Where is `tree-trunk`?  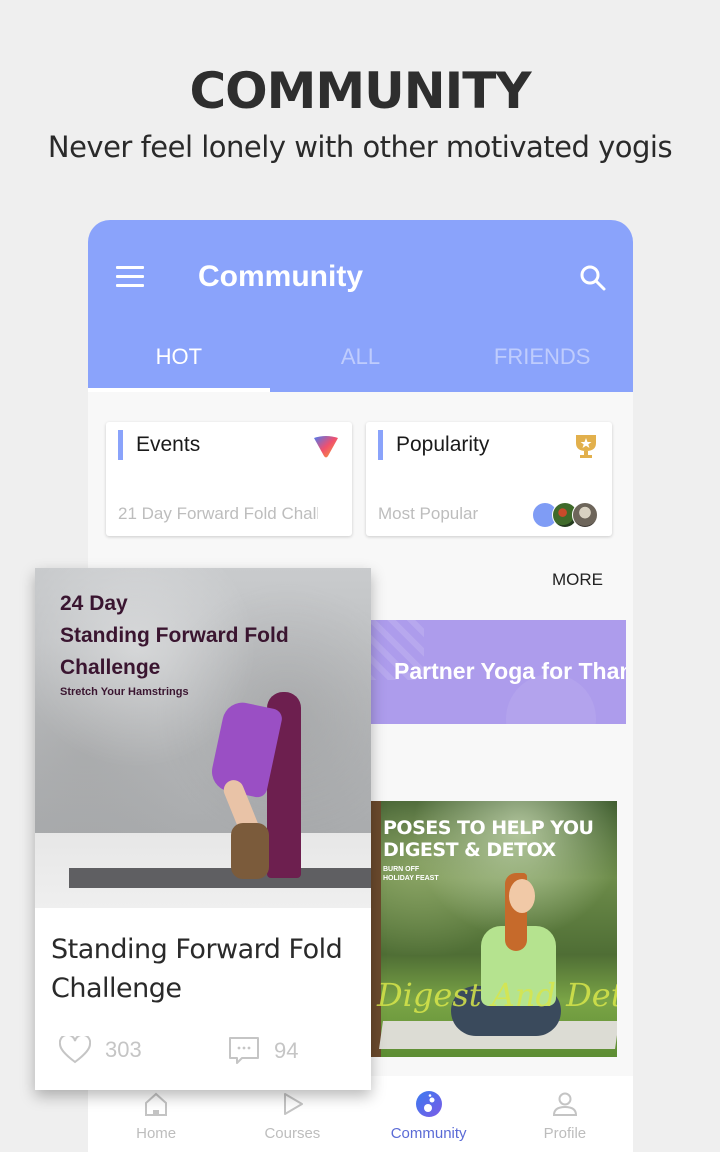
tree-trunk is located at coordinates (376, 929).